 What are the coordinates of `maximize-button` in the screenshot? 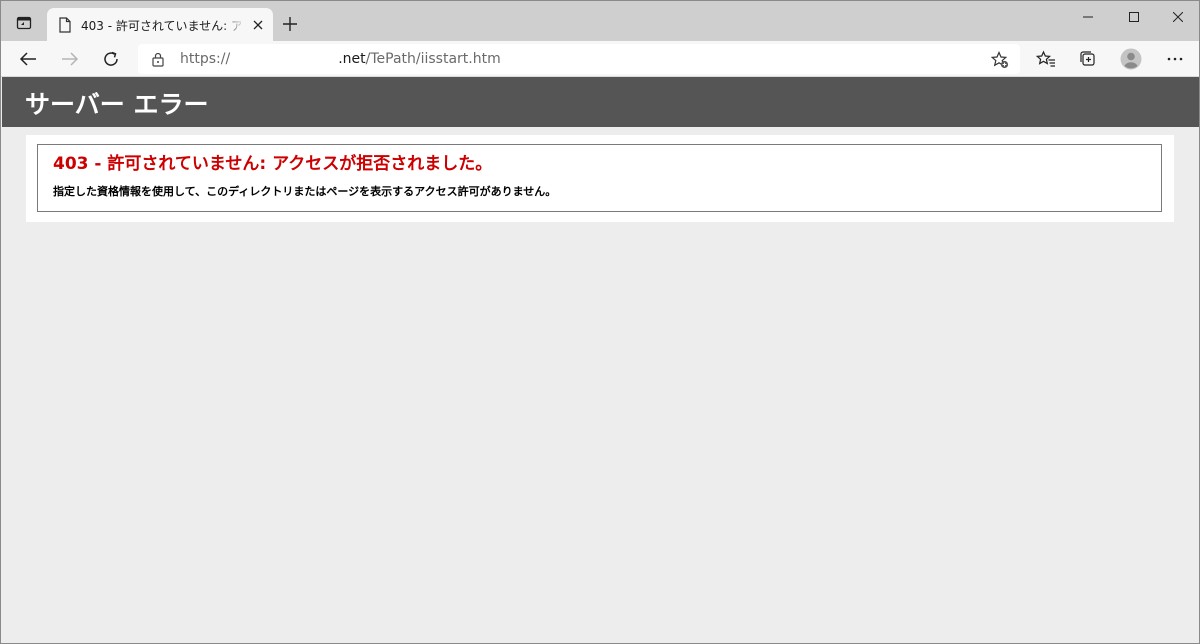 It's located at (1134, 17).